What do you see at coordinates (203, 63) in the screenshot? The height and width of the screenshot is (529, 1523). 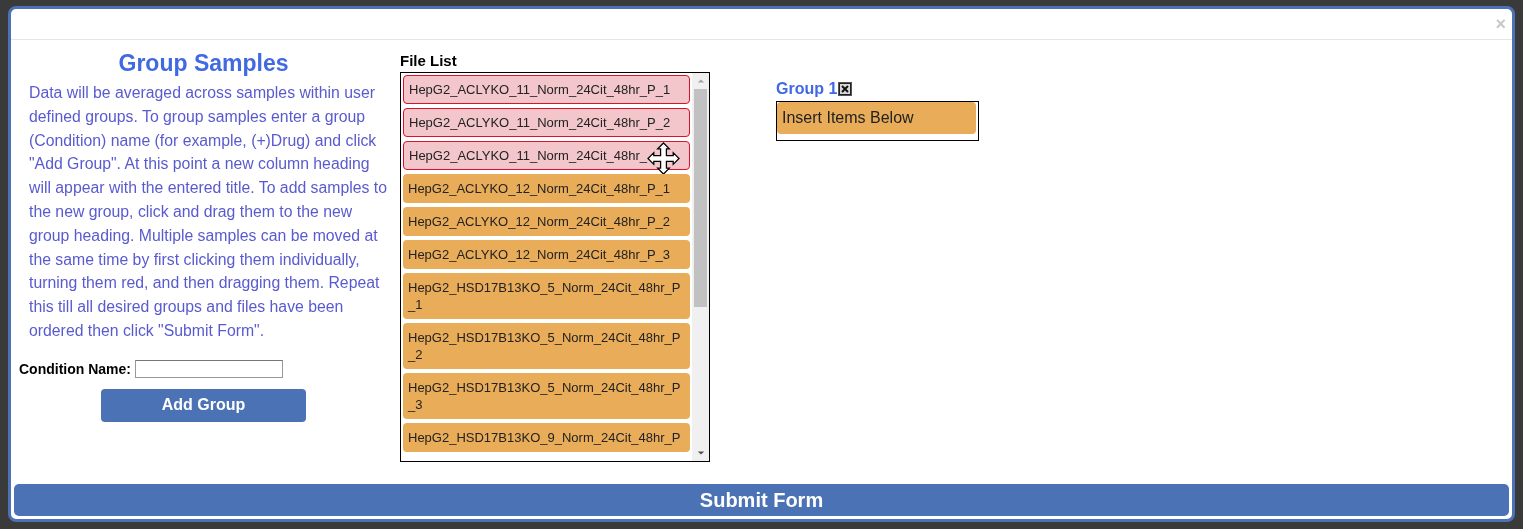 I see `section-title: Group Samples` at bounding box center [203, 63].